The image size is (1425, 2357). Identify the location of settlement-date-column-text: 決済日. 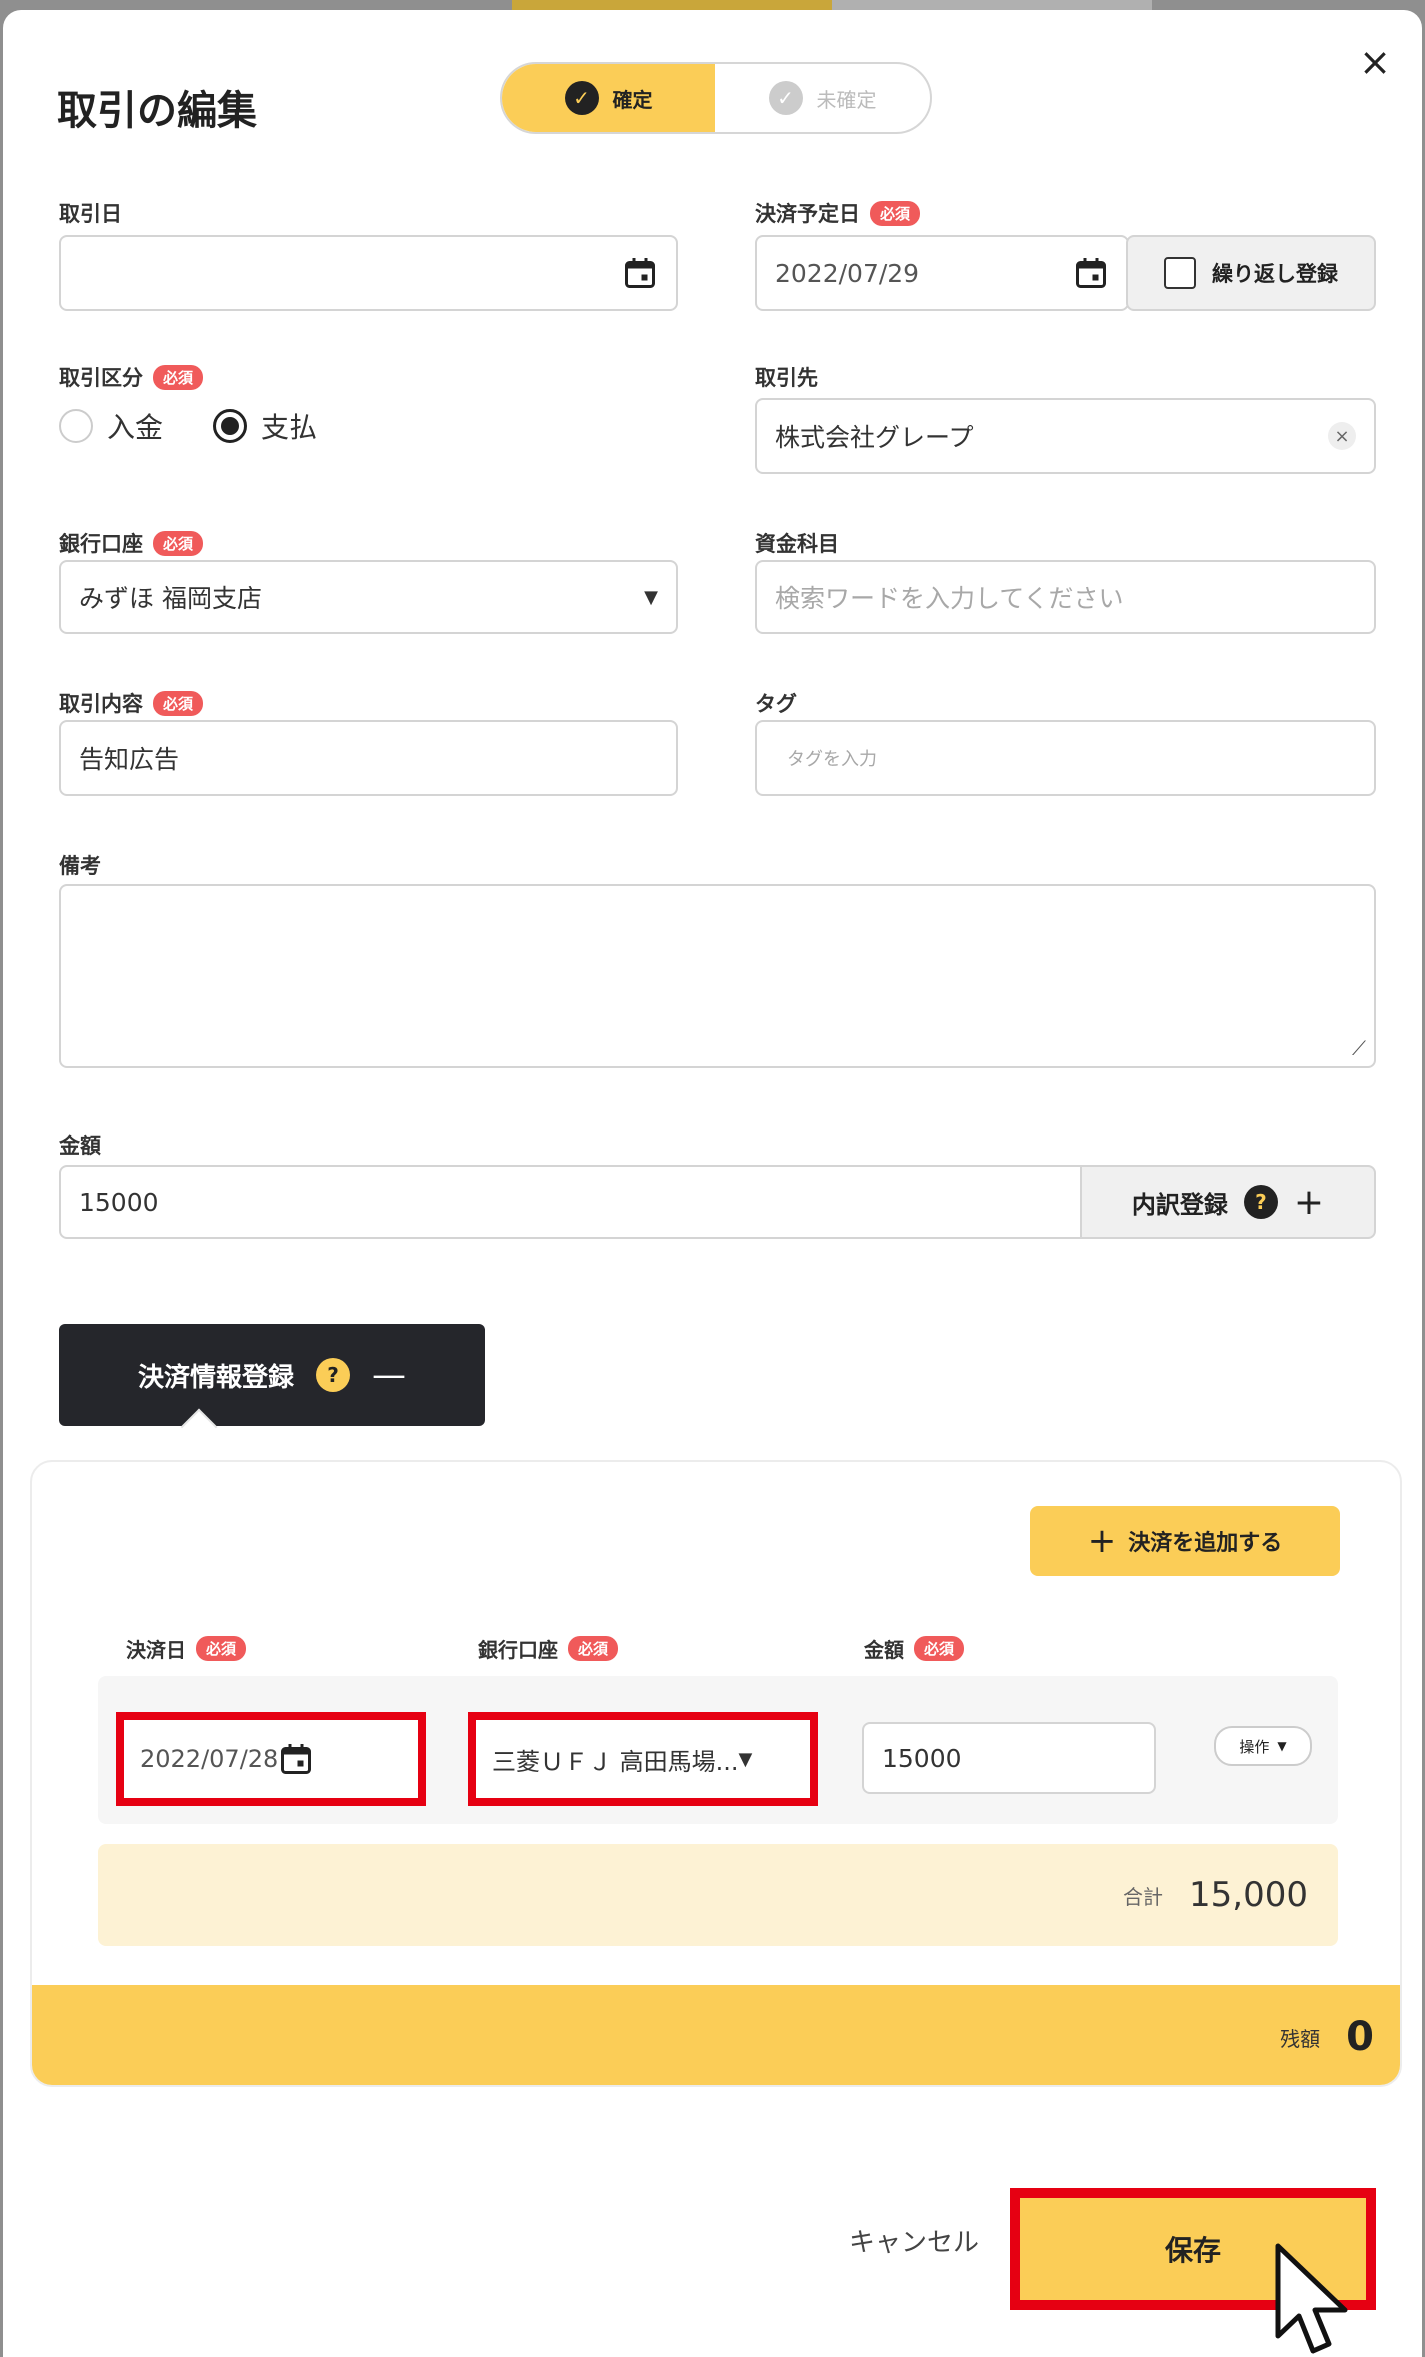
(156, 1650).